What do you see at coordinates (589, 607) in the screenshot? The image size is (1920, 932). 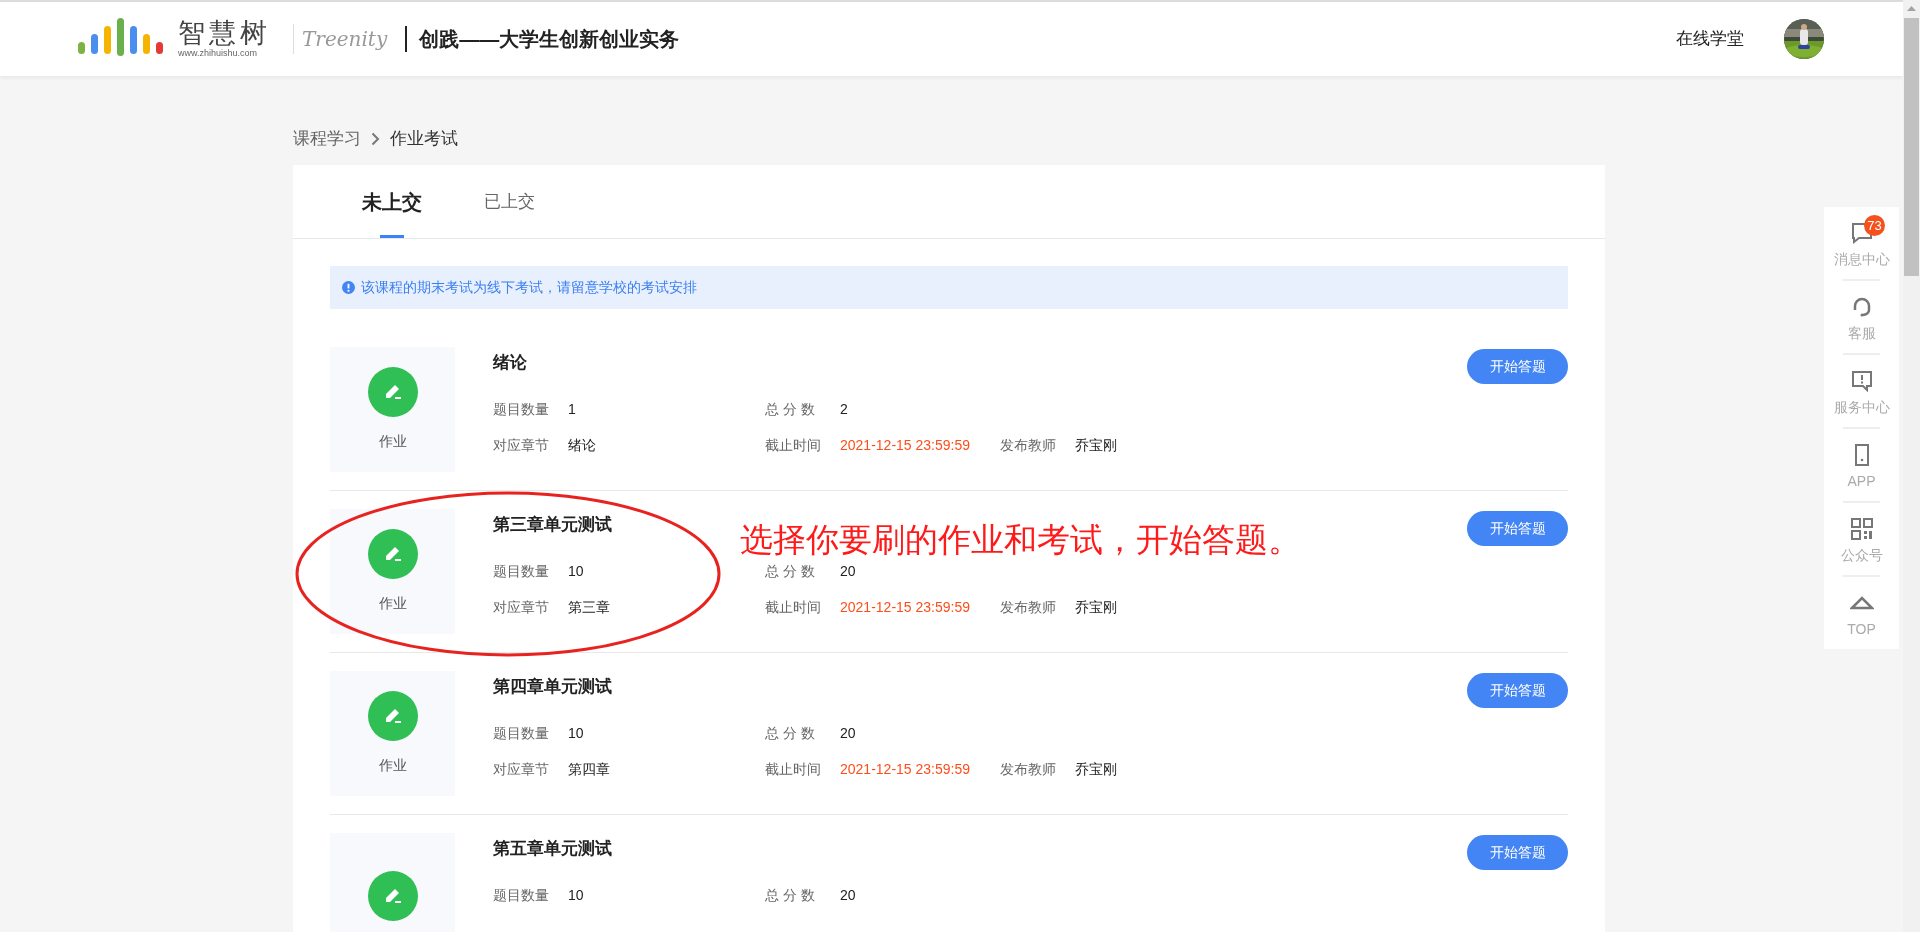 I see `field-value: 第三章` at bounding box center [589, 607].